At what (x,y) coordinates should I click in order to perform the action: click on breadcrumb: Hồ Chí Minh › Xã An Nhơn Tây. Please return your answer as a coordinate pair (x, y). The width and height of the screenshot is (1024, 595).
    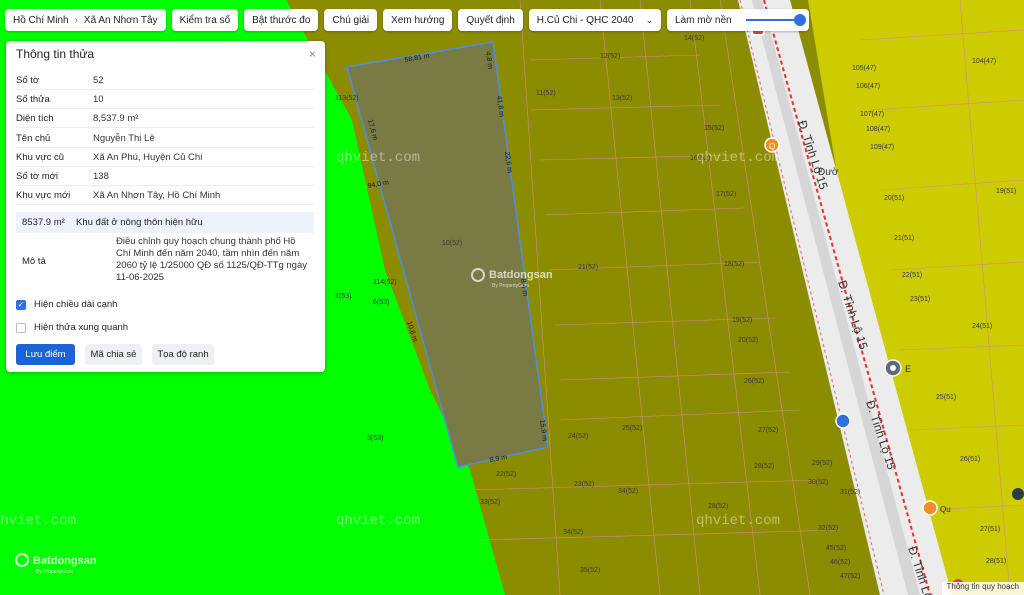
    Looking at the image, I should click on (85, 20).